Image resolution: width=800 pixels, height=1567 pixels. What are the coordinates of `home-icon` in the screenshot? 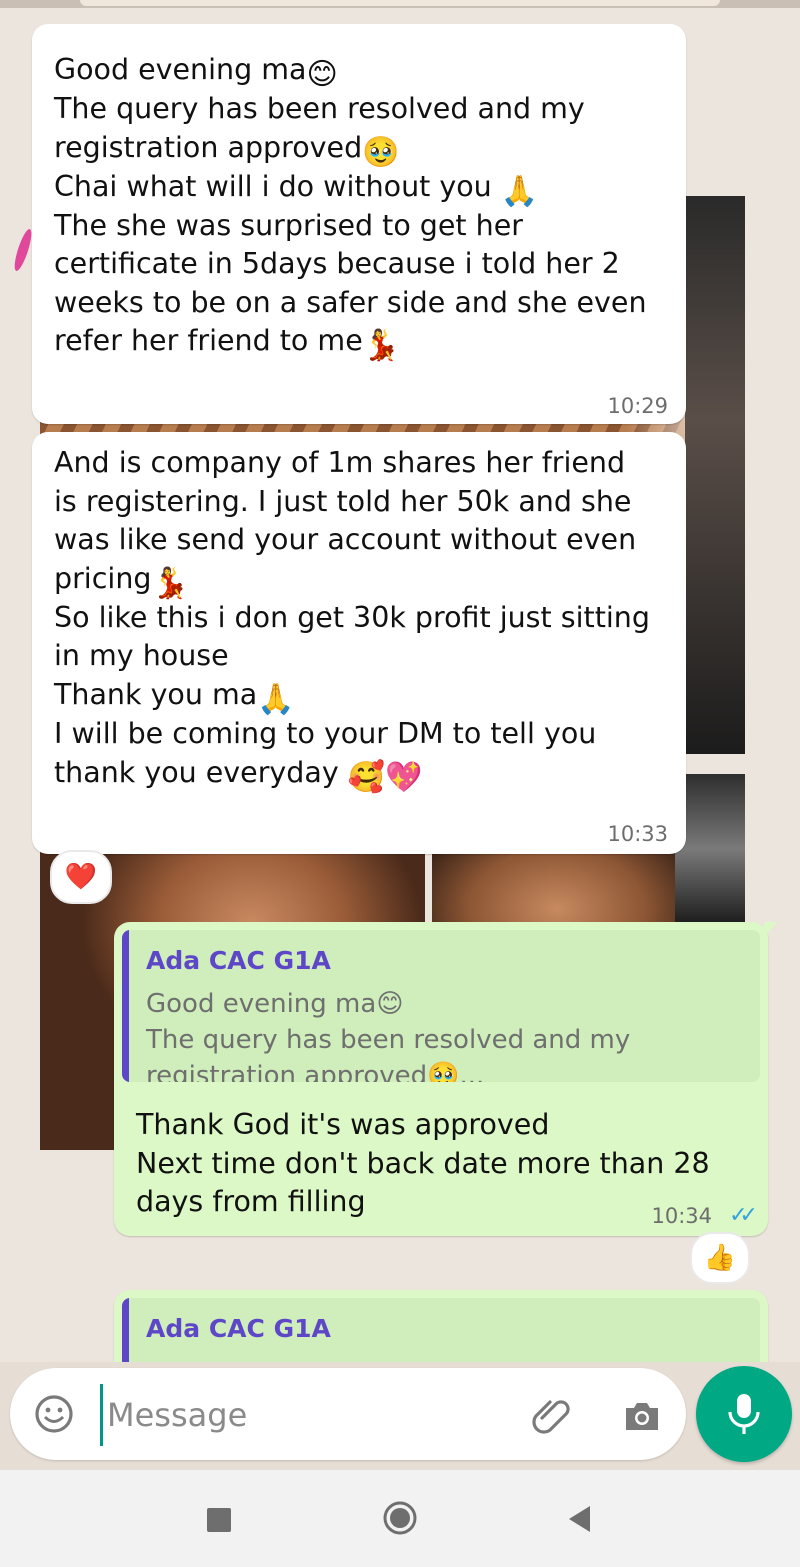 It's located at (400, 1518).